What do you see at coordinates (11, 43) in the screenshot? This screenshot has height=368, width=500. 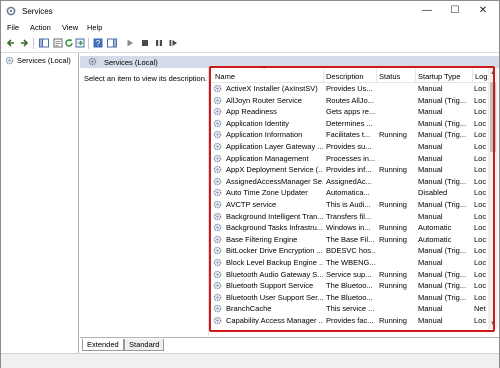 I see `back-icon` at bounding box center [11, 43].